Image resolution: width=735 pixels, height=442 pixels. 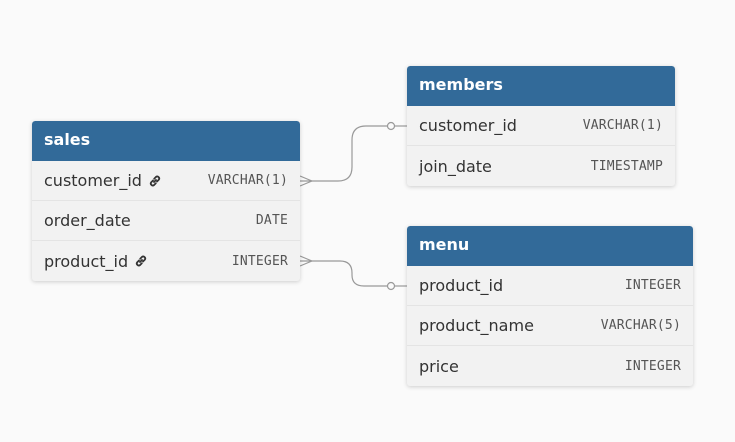 What do you see at coordinates (541, 166) in the screenshot?
I see `column-row: join_date TIMESTAMP` at bounding box center [541, 166].